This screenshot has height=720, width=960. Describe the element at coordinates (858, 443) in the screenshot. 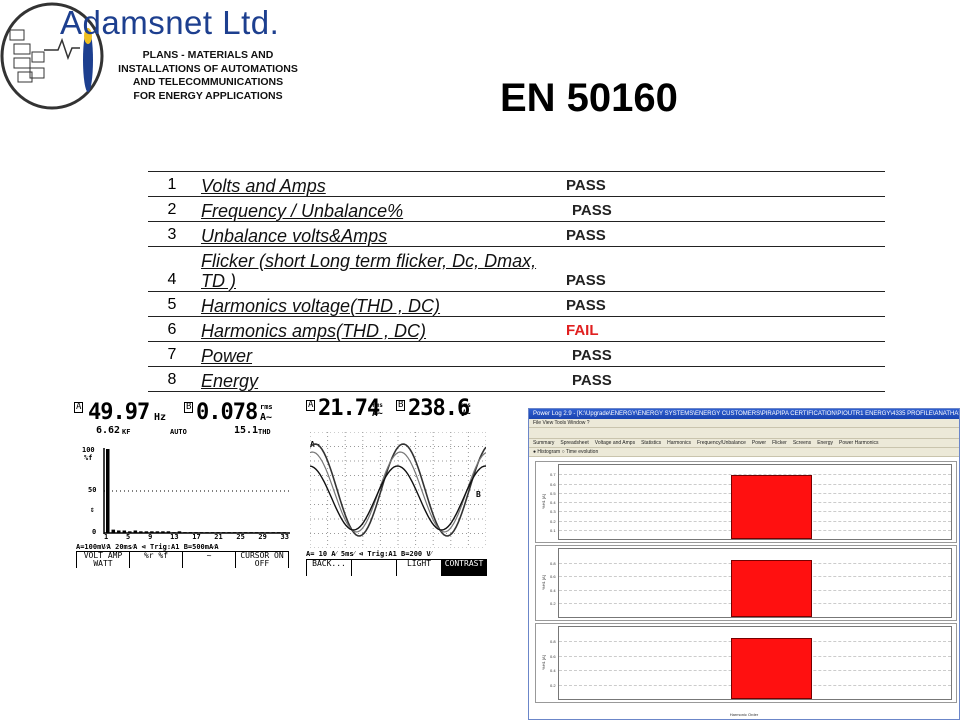

I see `tab: Power Harmonics` at that location.